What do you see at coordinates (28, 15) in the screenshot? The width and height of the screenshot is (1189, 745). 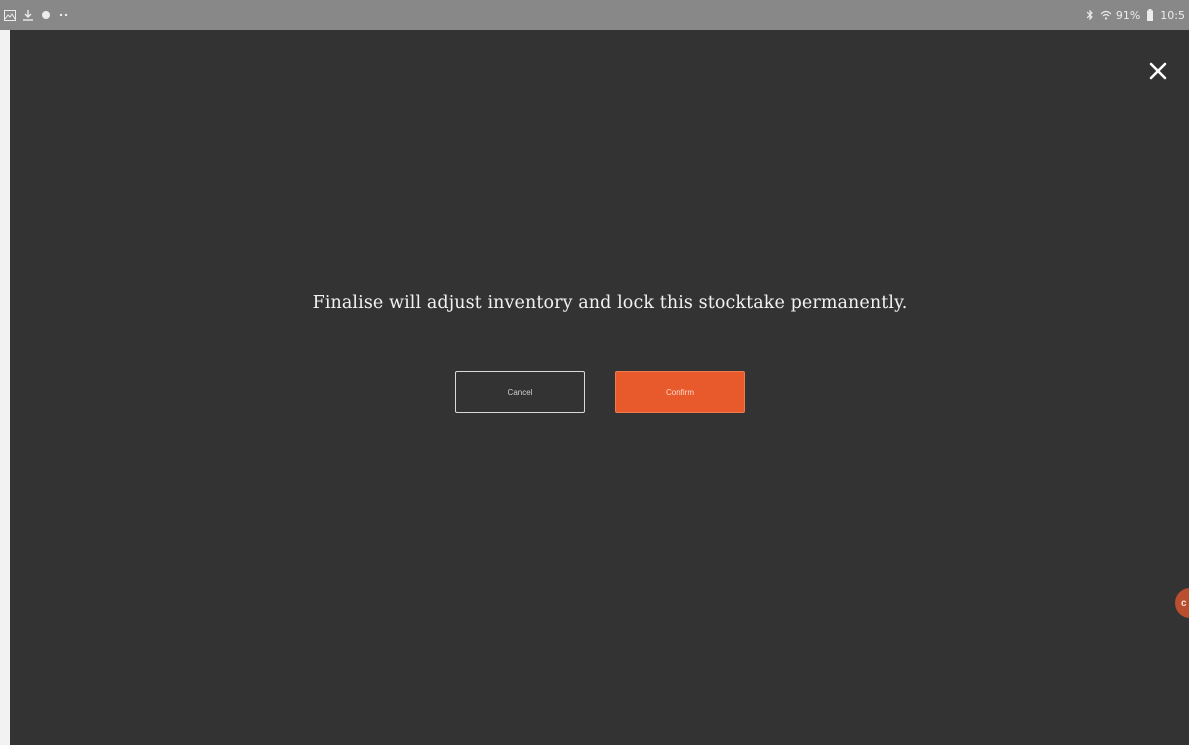 I see `download-icon` at bounding box center [28, 15].